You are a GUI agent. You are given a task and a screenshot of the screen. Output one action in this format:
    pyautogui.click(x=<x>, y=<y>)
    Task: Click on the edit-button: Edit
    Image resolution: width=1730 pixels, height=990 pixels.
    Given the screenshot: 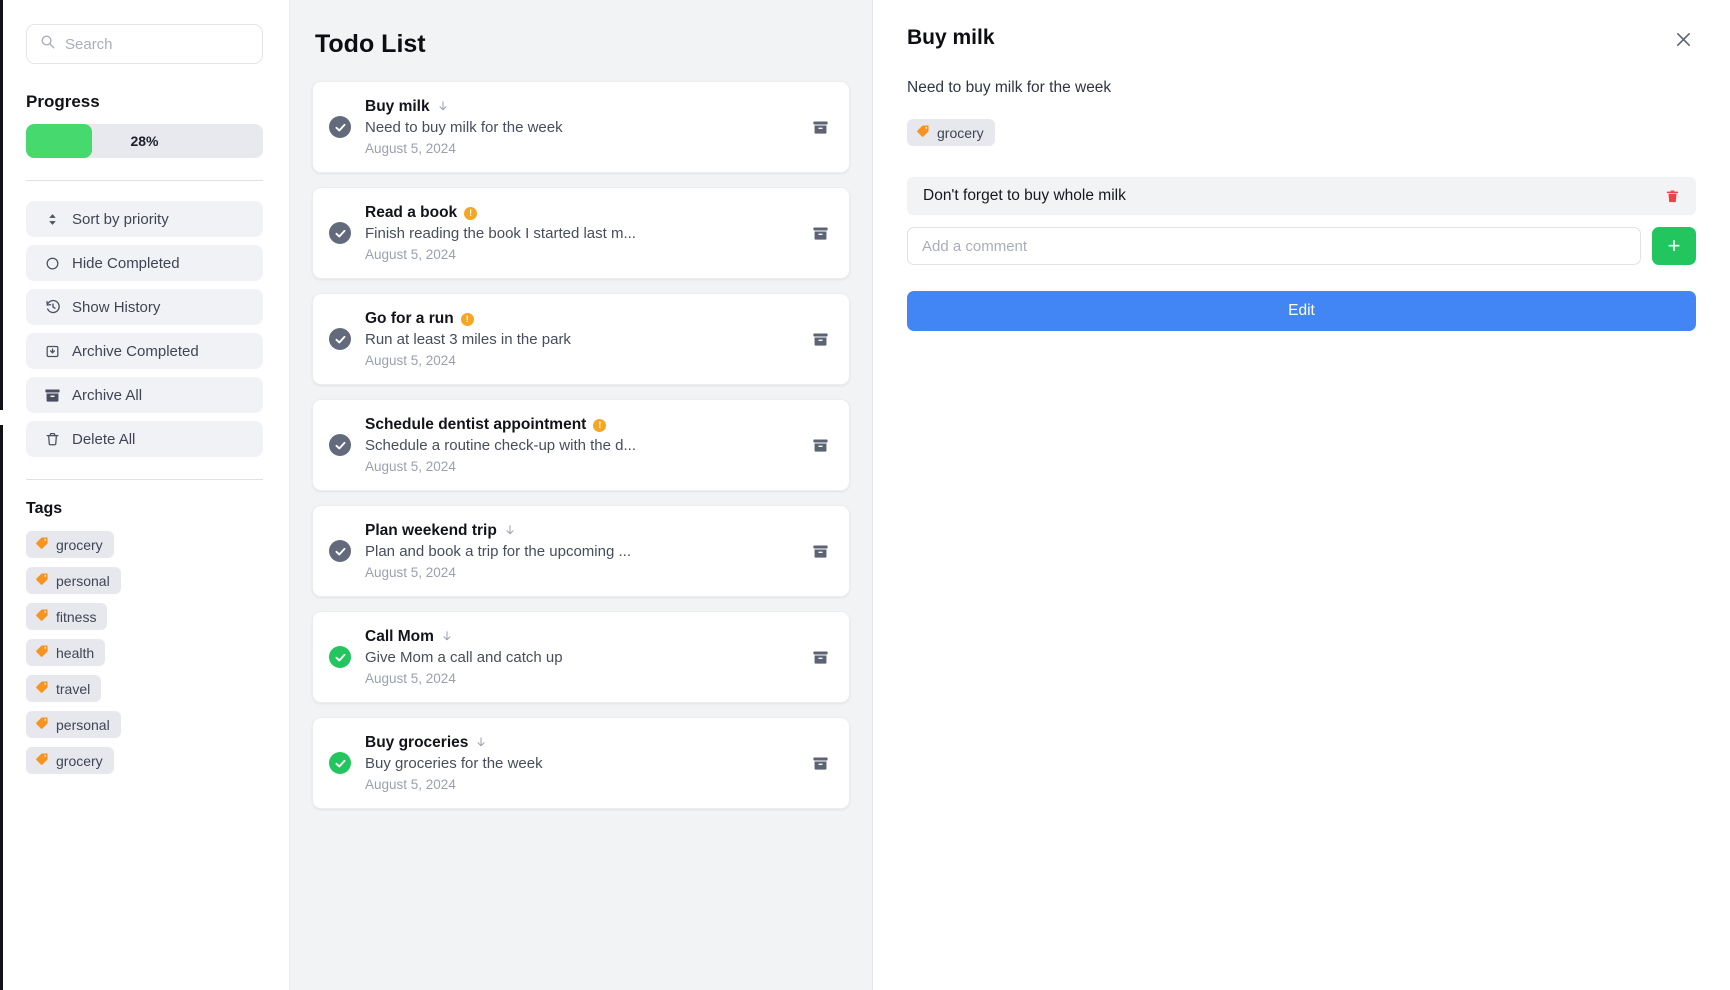 What is the action you would take?
    pyautogui.click(x=1301, y=311)
    